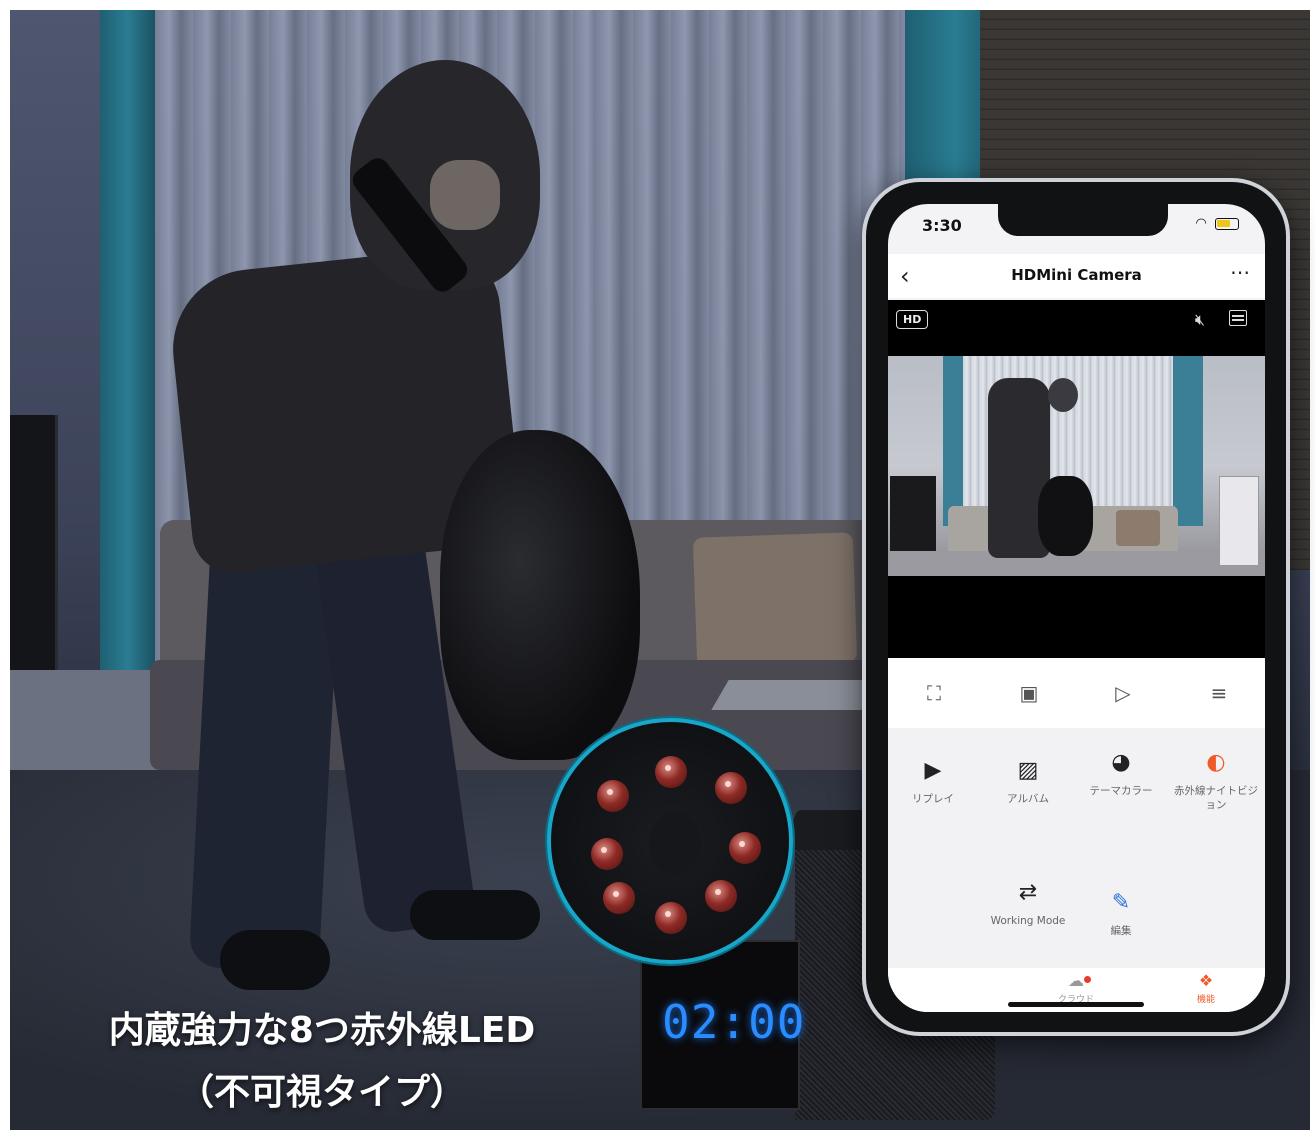 This screenshot has width=1315, height=1133. What do you see at coordinates (912, 319) in the screenshot?
I see `hd-quality-button: HD` at bounding box center [912, 319].